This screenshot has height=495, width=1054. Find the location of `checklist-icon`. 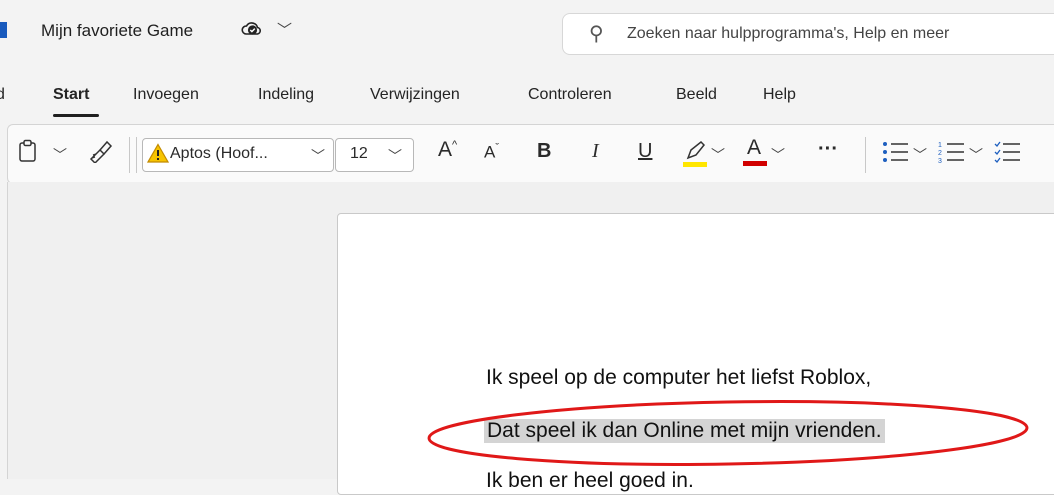

checklist-icon is located at coordinates (1007, 152).